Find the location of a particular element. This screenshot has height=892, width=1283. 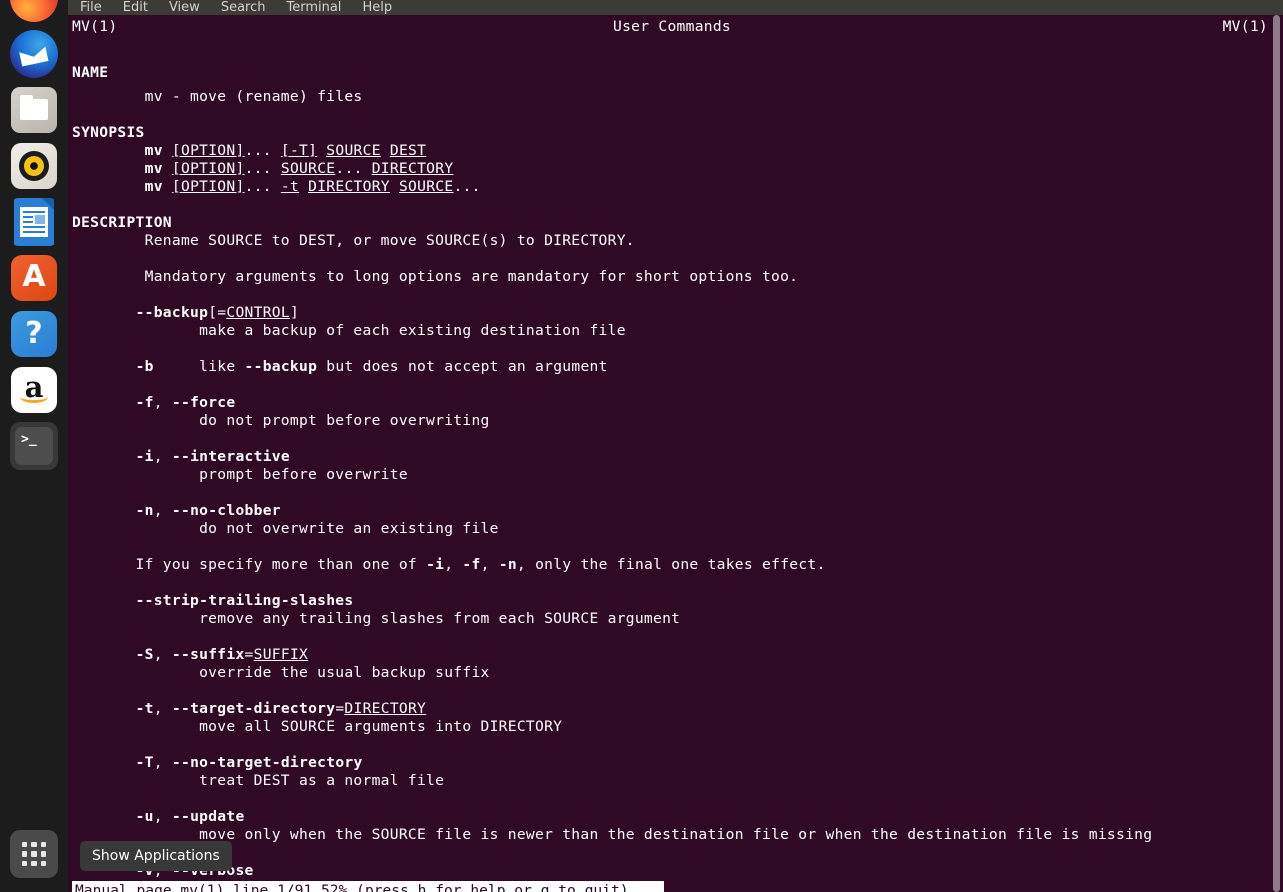

man-option-term-backup: --backup[=CONTROL] is located at coordinates (217, 312).